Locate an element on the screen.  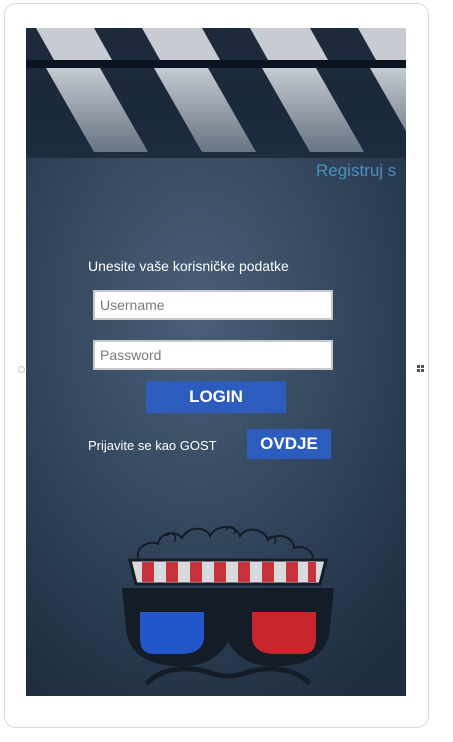
windows-icon is located at coordinates (421, 369).